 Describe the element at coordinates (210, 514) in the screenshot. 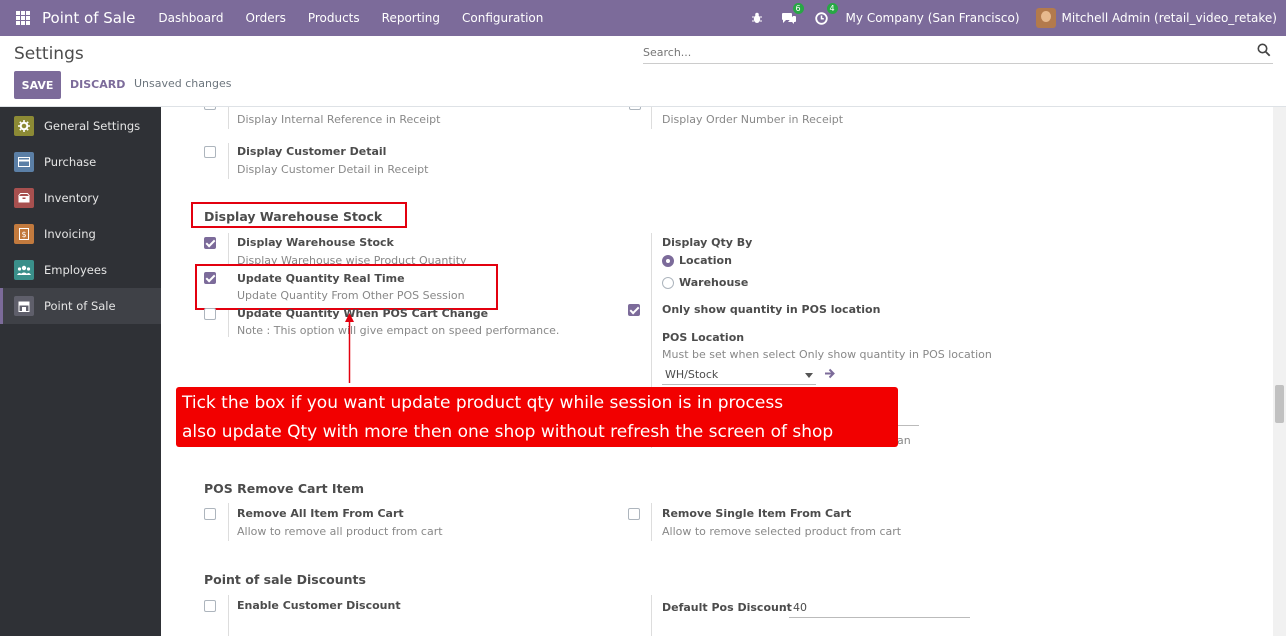

I see `remove-all-item-checkbox` at that location.